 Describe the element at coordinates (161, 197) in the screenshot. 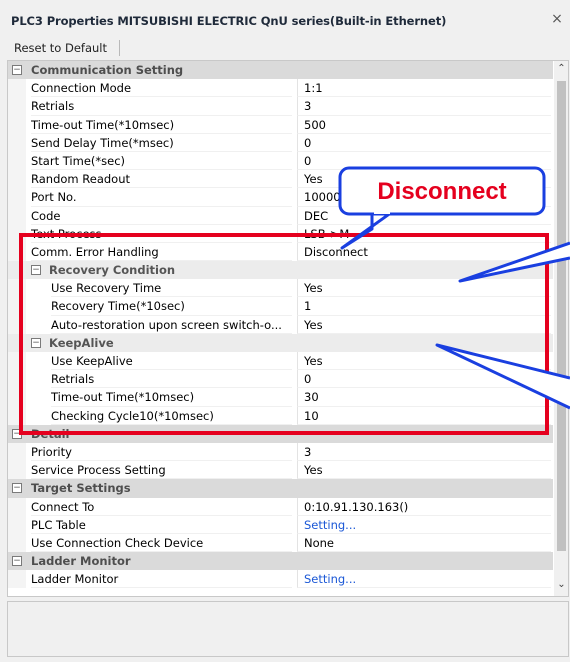

I see `property-name: Port No.` at that location.